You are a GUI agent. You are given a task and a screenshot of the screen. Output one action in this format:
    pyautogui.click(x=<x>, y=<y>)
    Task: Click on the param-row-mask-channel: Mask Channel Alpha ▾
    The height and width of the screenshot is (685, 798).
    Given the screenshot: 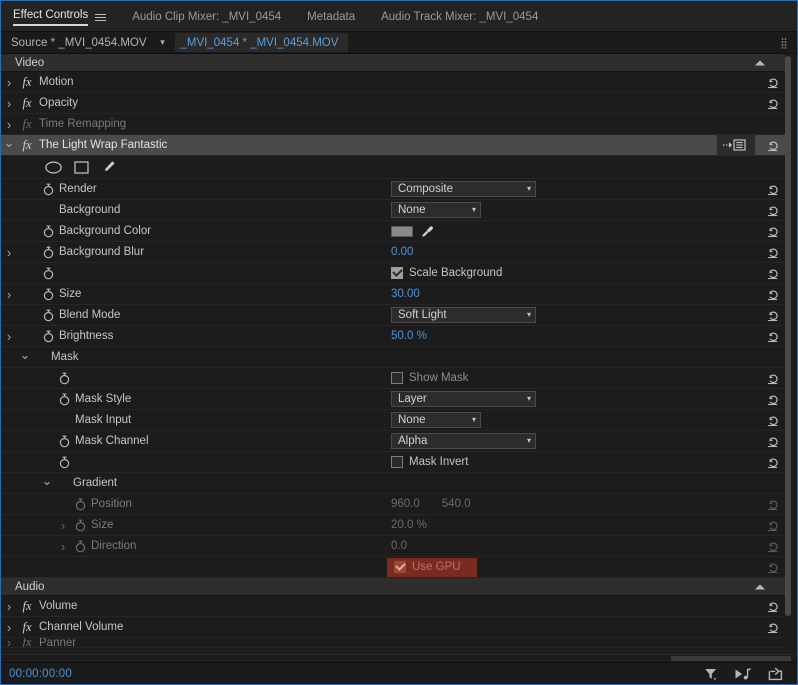 What is the action you would take?
    pyautogui.click(x=396, y=441)
    